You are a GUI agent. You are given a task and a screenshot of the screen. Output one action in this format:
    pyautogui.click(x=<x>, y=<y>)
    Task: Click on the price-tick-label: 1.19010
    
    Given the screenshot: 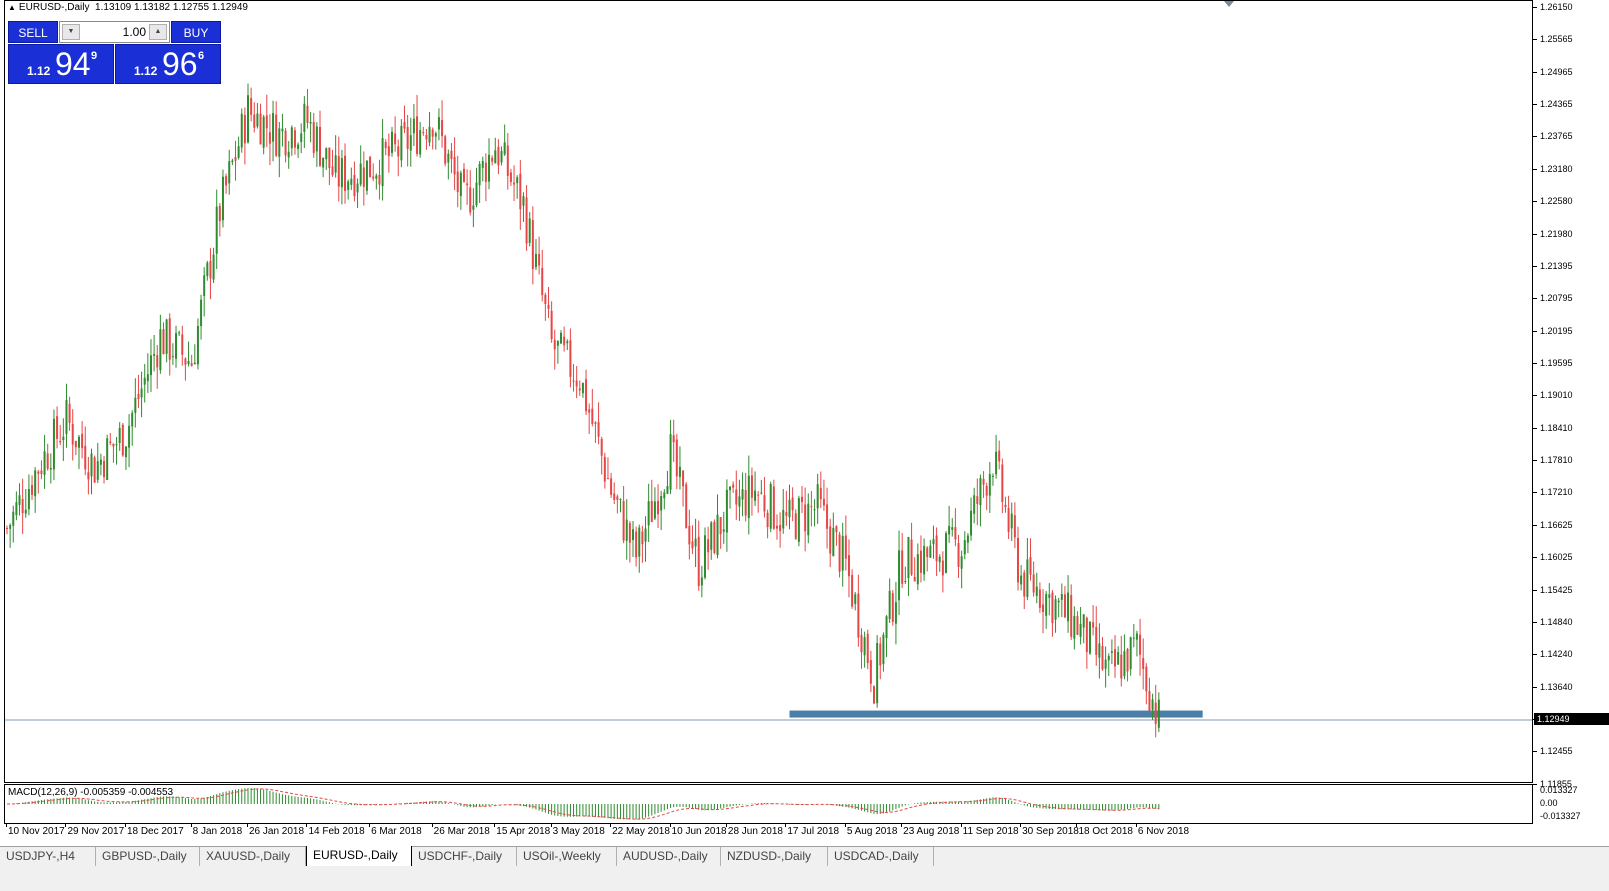 What is the action you would take?
    pyautogui.click(x=1556, y=395)
    